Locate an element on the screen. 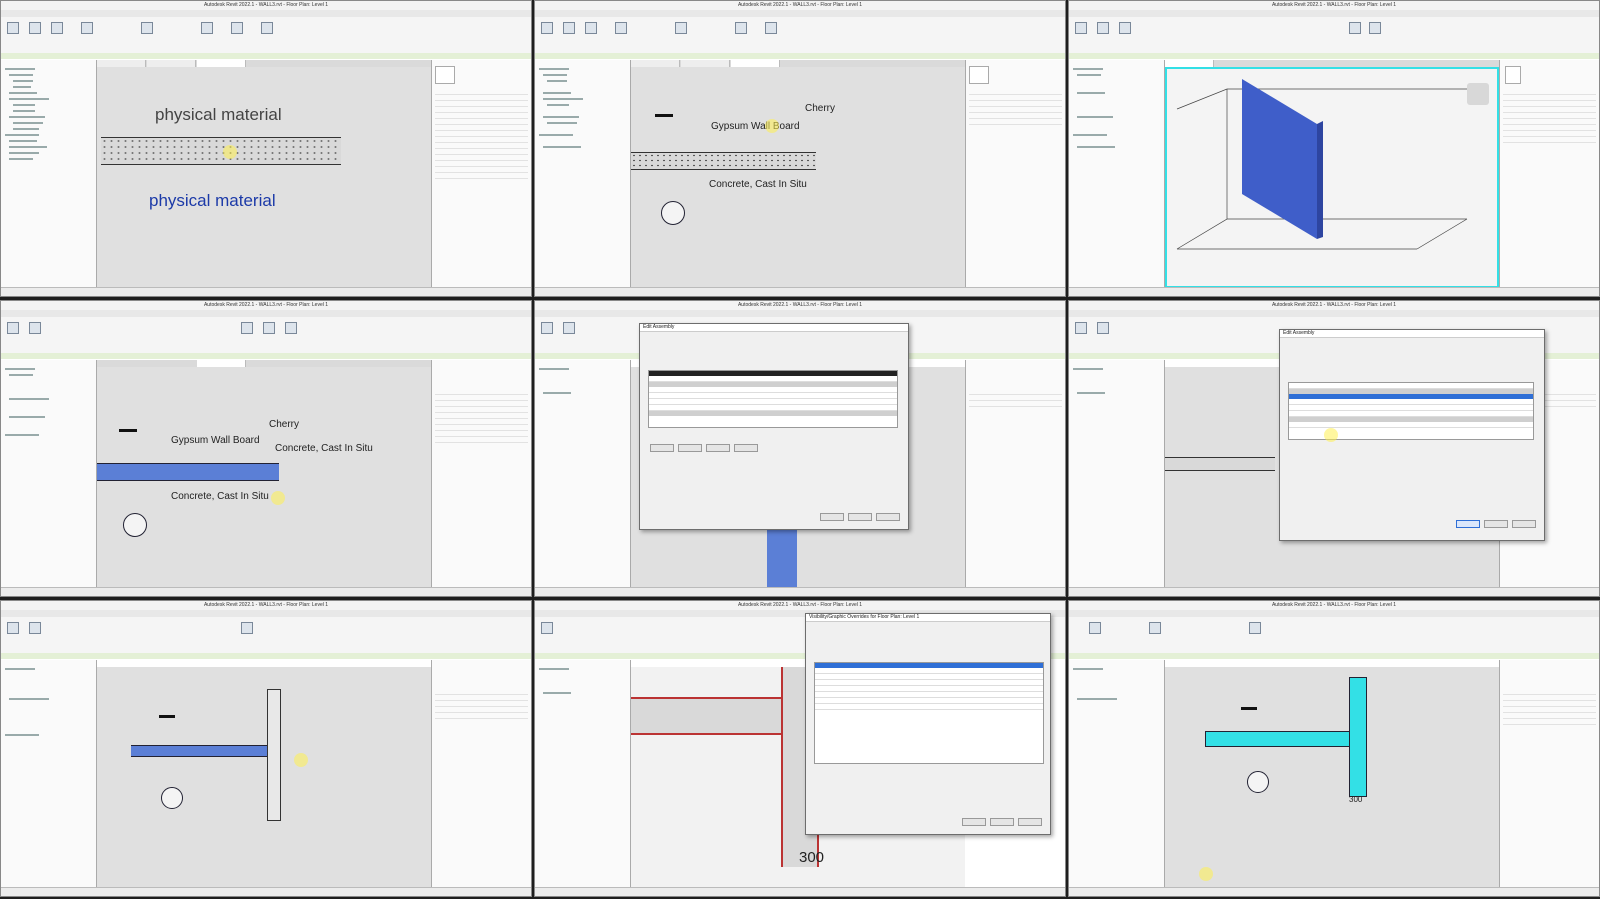 This screenshot has width=1600, height=899. view-cube-icon is located at coordinates (1478, 94).